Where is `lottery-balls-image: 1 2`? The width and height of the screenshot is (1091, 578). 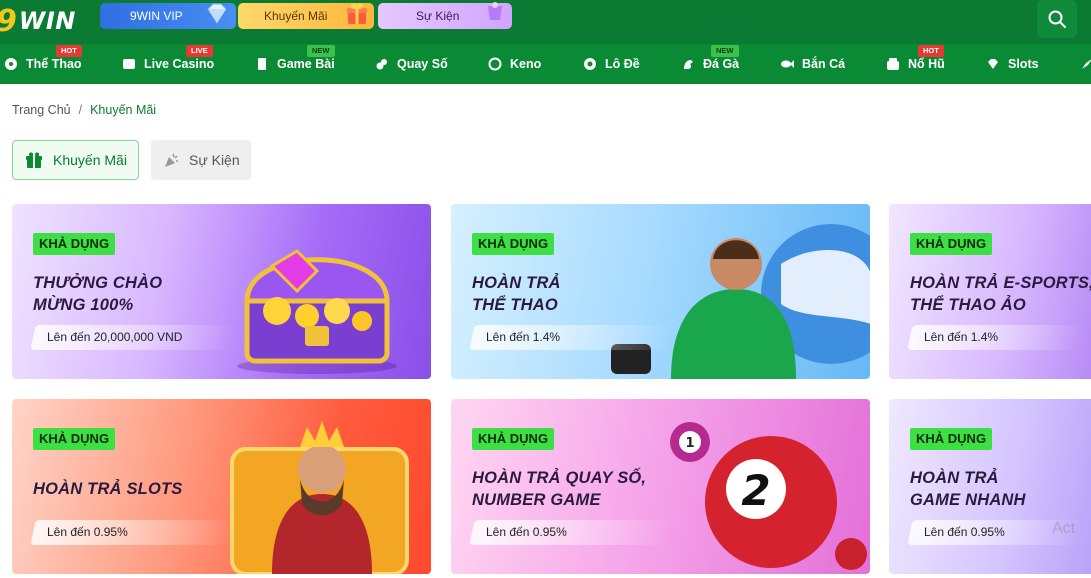
lottery-balls-image: 1 2 is located at coordinates (768, 496).